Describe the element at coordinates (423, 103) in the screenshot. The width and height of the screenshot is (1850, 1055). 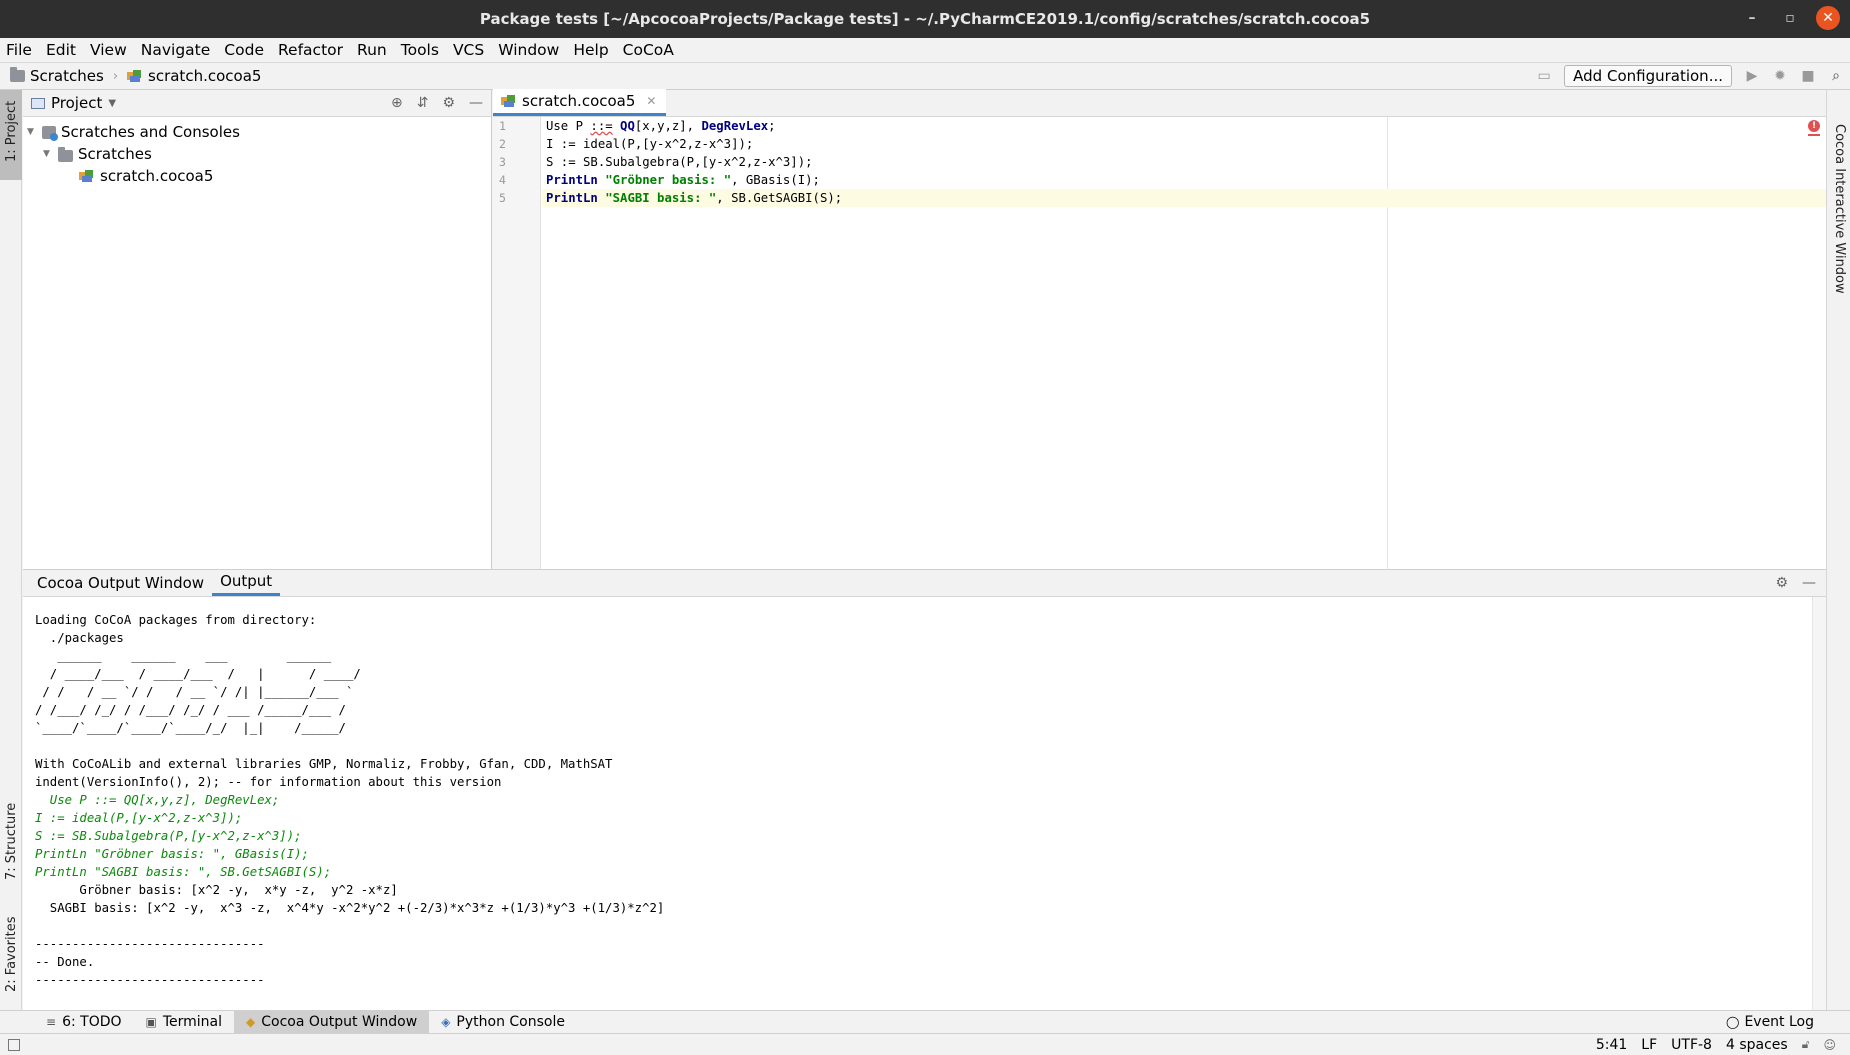
I see `collapse-icon: ⇵` at that location.